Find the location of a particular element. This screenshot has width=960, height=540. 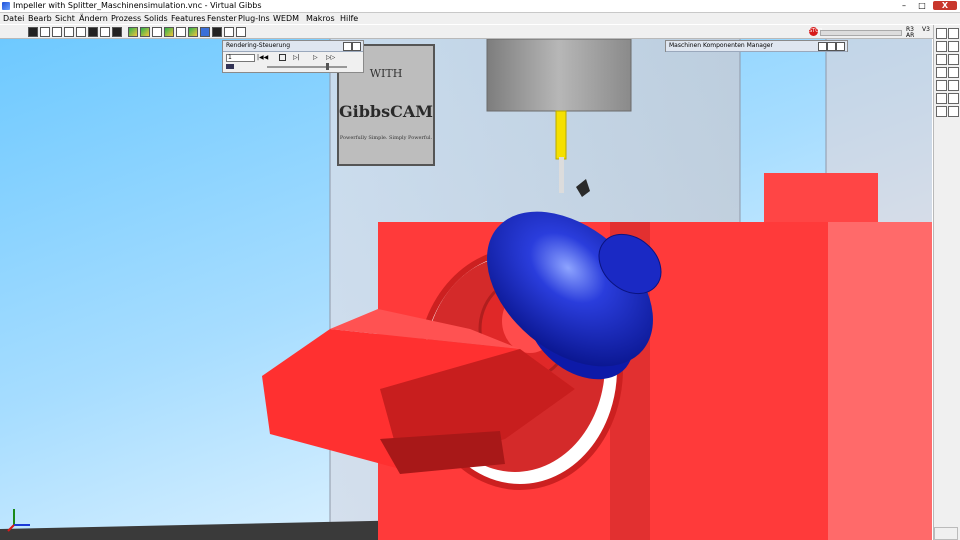

layer-icon is located at coordinates (941, 72).